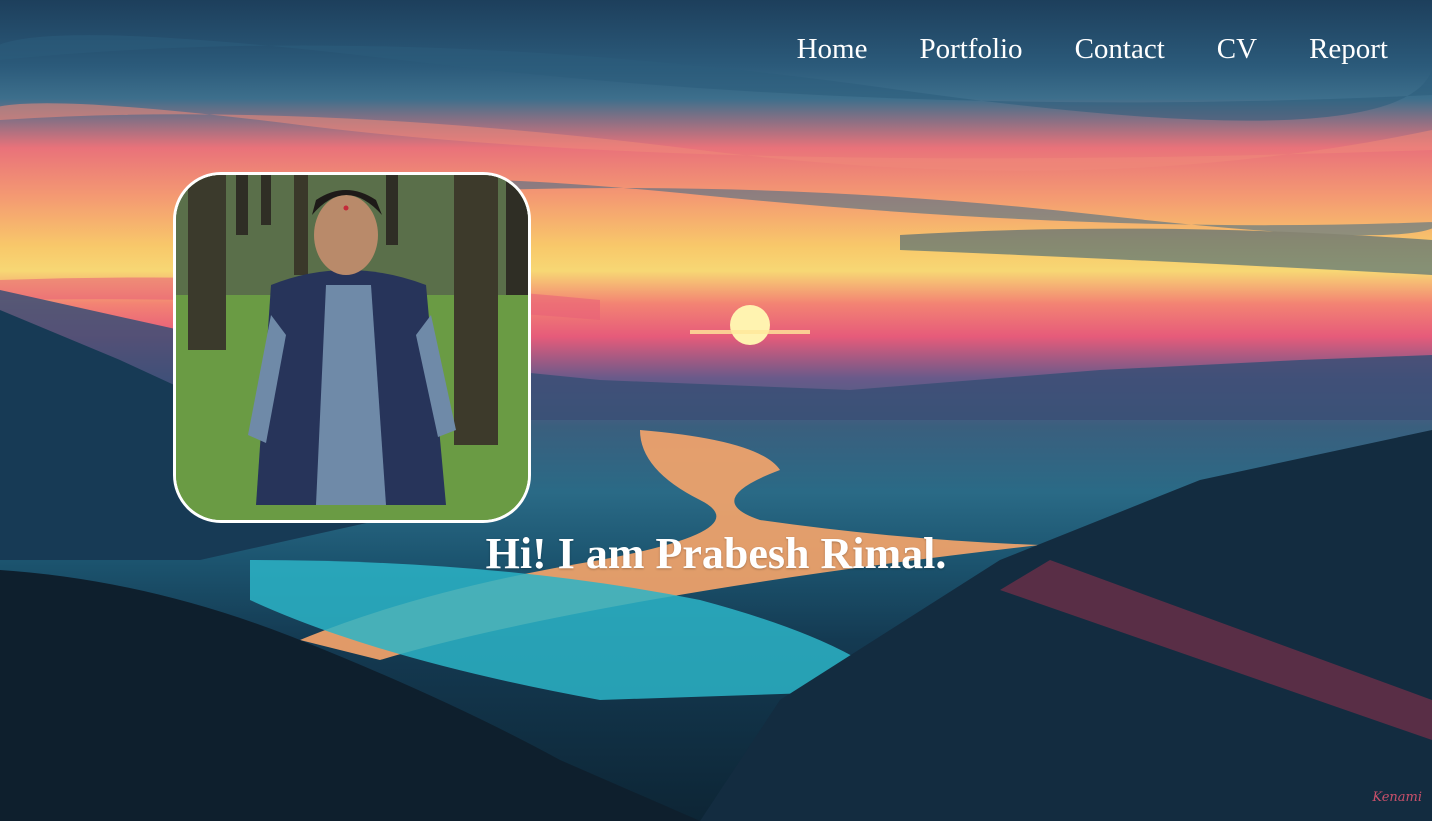  What do you see at coordinates (1348, 49) in the screenshot?
I see `nav-link-report: Report` at bounding box center [1348, 49].